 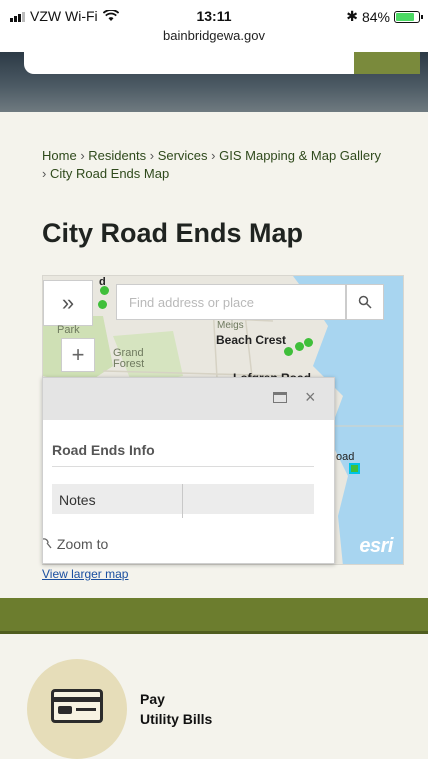 I want to click on selected-road-end-marker, so click(x=354, y=468).